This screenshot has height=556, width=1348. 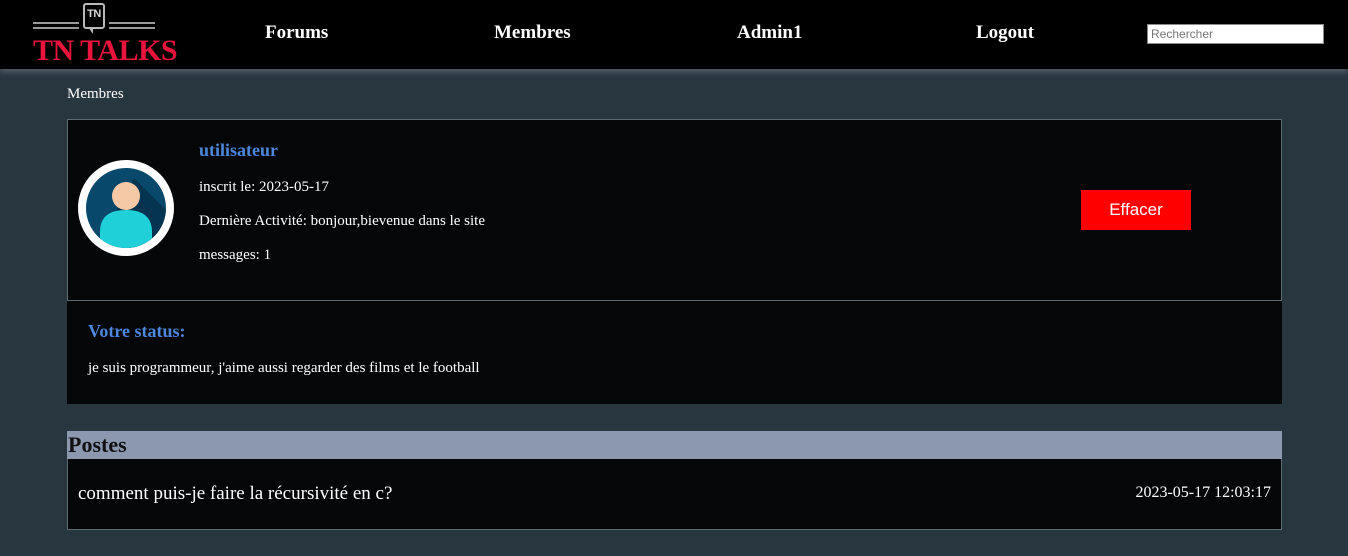 What do you see at coordinates (674, 34) in the screenshot?
I see `top-navbar: TN TN TALKS Forums Membres Admin1 Logout` at bounding box center [674, 34].